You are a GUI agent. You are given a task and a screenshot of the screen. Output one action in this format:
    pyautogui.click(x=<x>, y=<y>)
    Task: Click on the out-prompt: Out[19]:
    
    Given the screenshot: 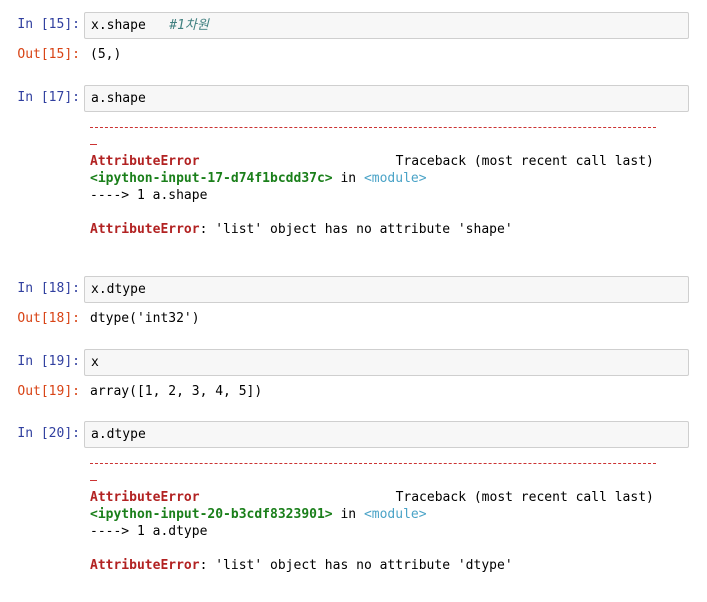 What is the action you would take?
    pyautogui.click(x=48, y=391)
    